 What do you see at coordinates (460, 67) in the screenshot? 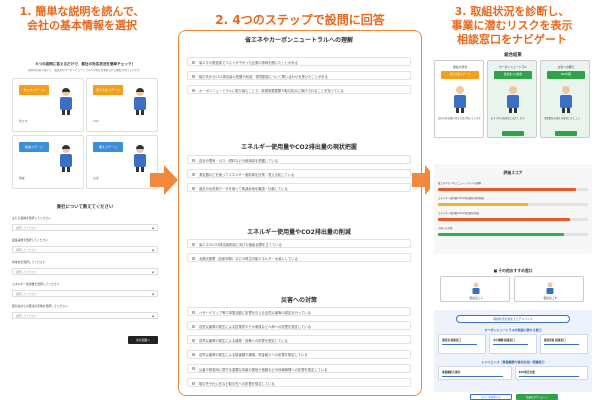
I see `result-card-title: 貴社の状況` at bounding box center [460, 67].